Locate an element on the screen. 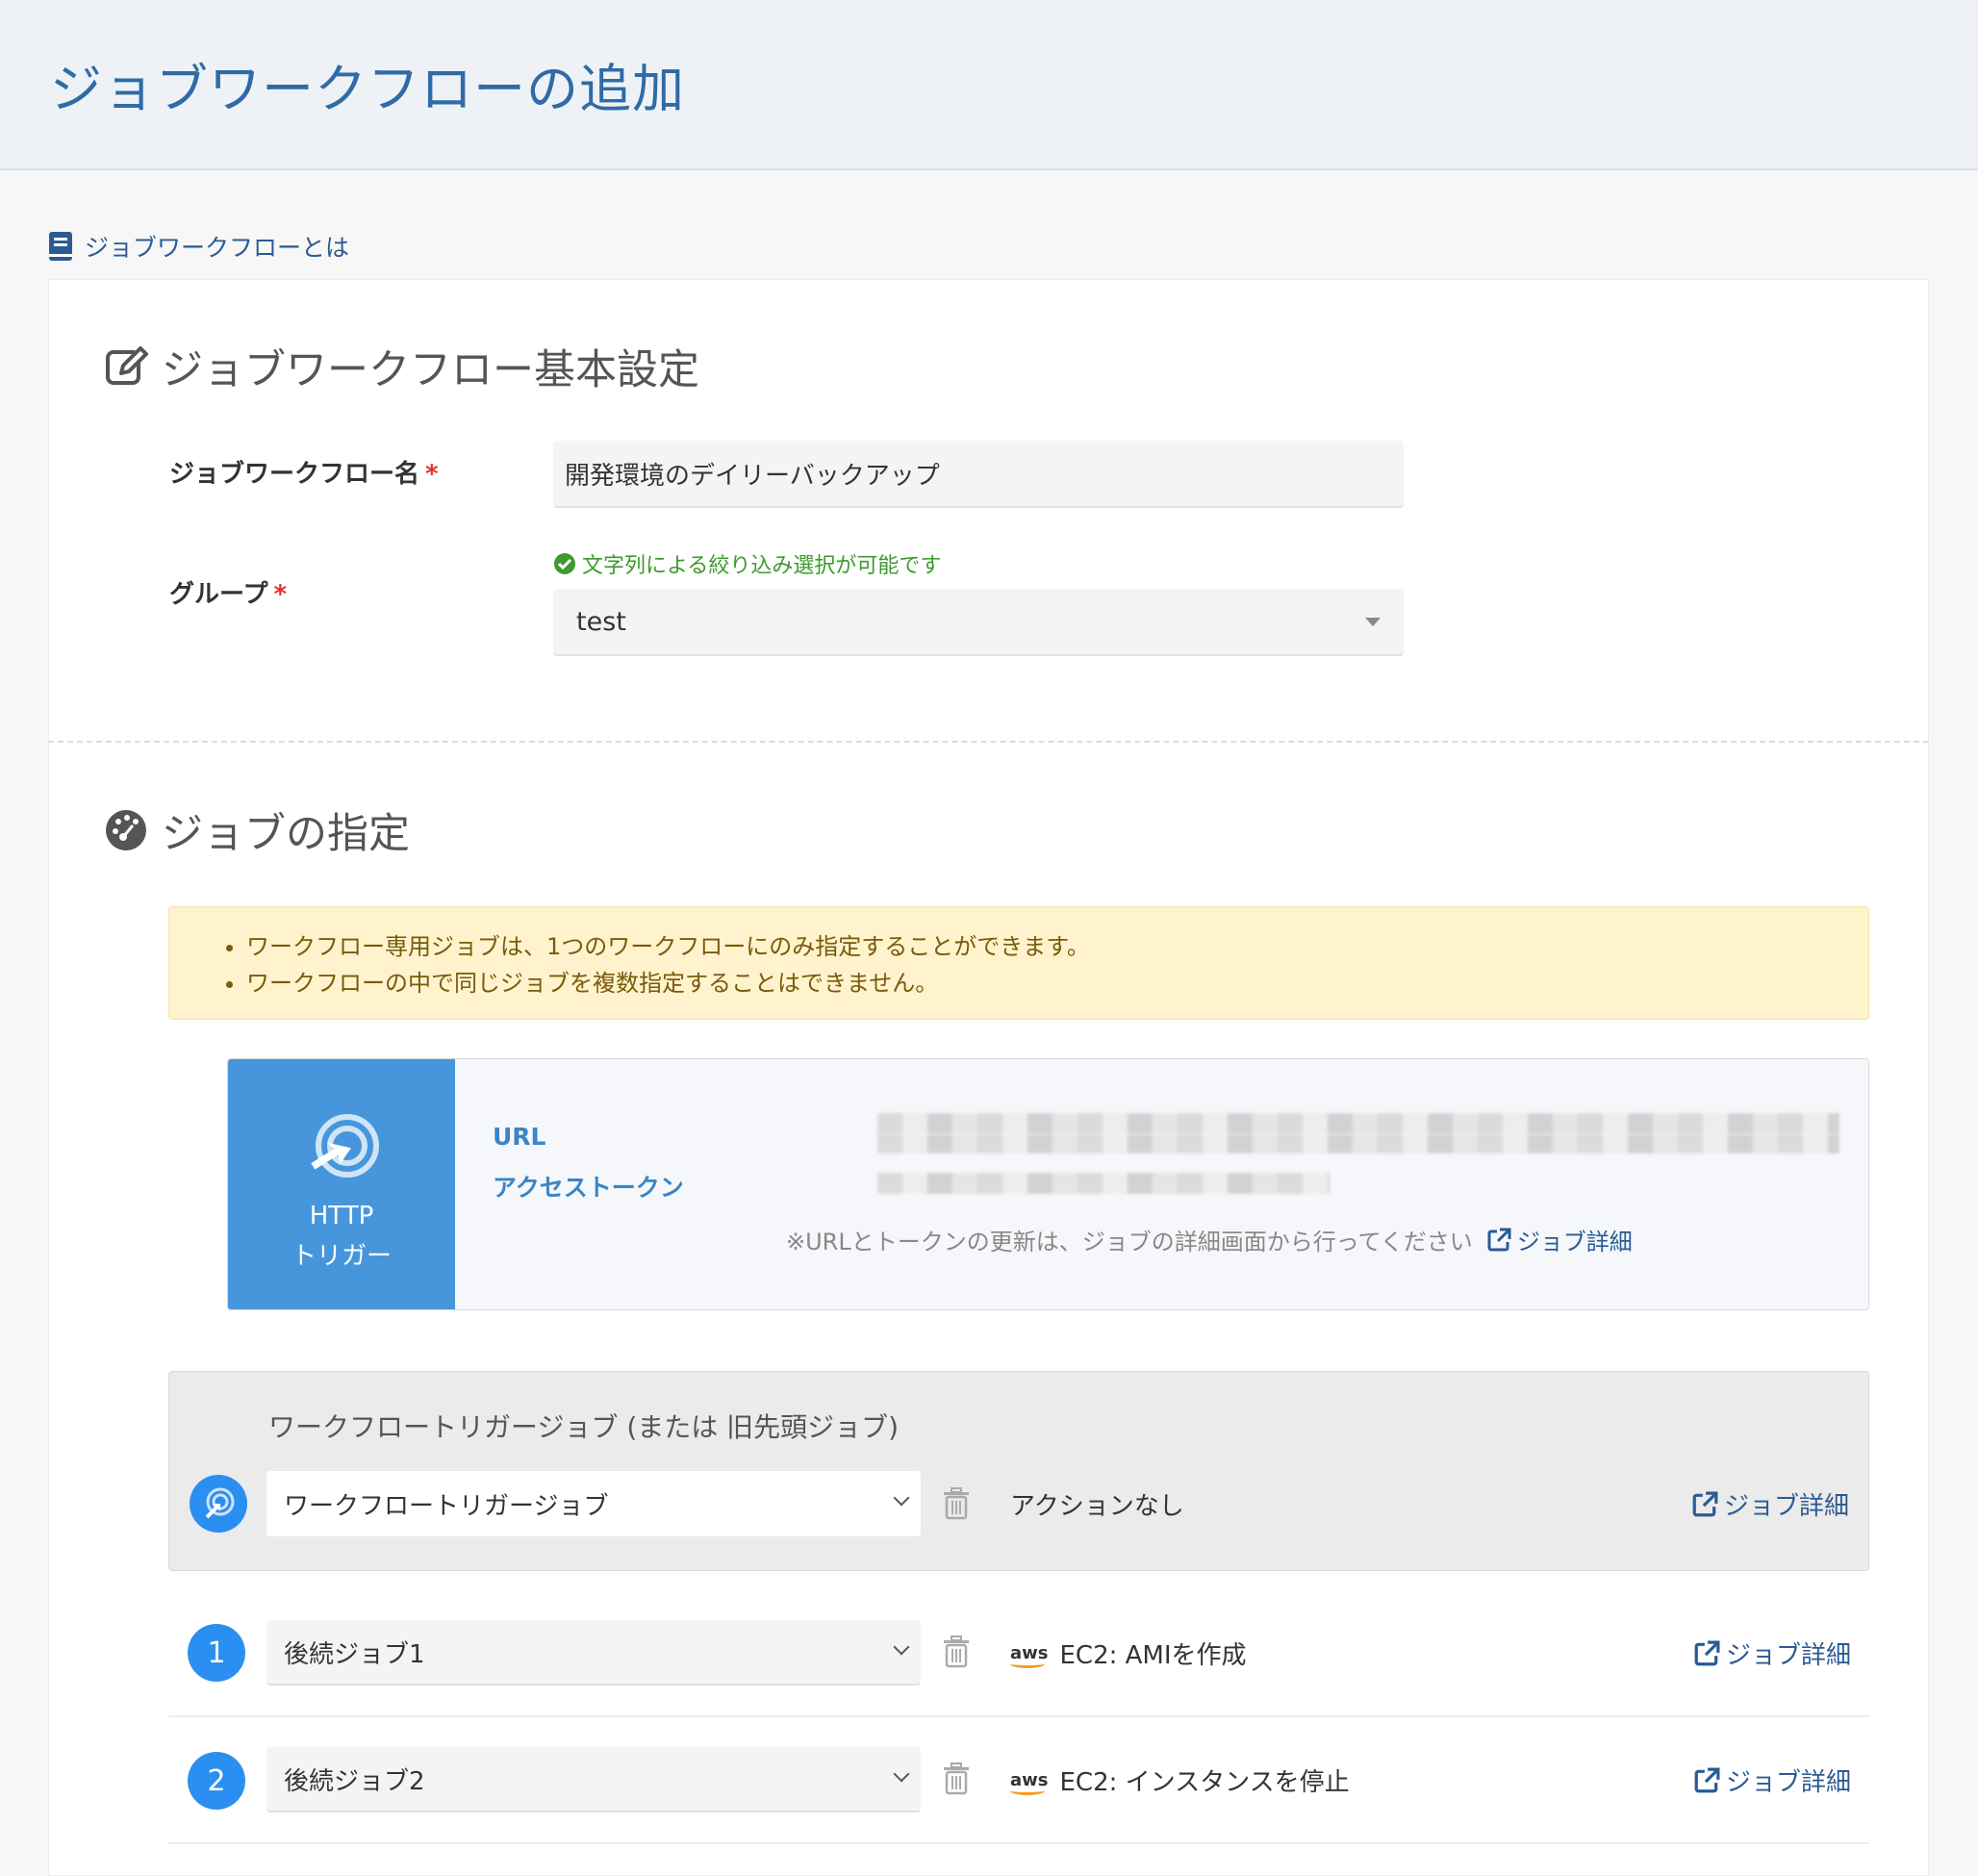 The height and width of the screenshot is (1876, 1978). trigger-job-detail-label: ジョブ詳細 is located at coordinates (1786, 1504).